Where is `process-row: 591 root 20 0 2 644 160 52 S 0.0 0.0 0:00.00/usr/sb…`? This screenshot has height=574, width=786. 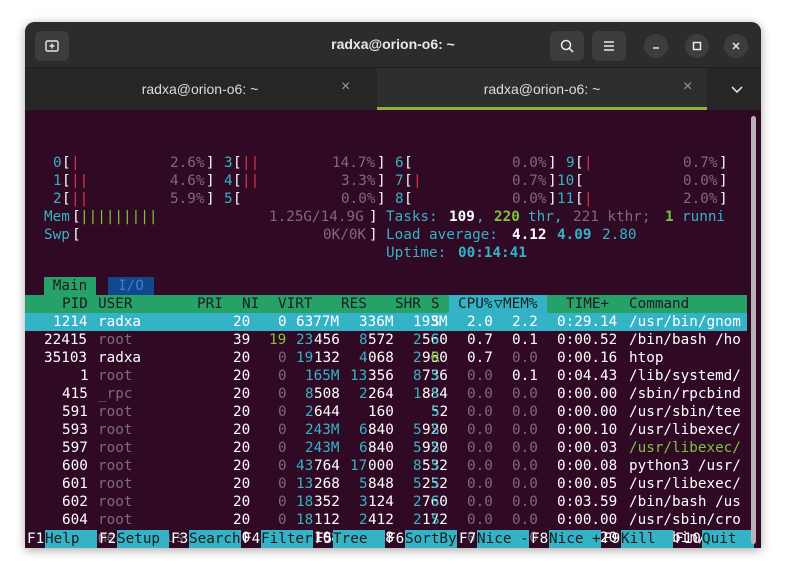
process-row: 591 root 20 0 2 644 160 52 S 0.0 0.0 0:00.00/usr/sb… is located at coordinates (386, 412).